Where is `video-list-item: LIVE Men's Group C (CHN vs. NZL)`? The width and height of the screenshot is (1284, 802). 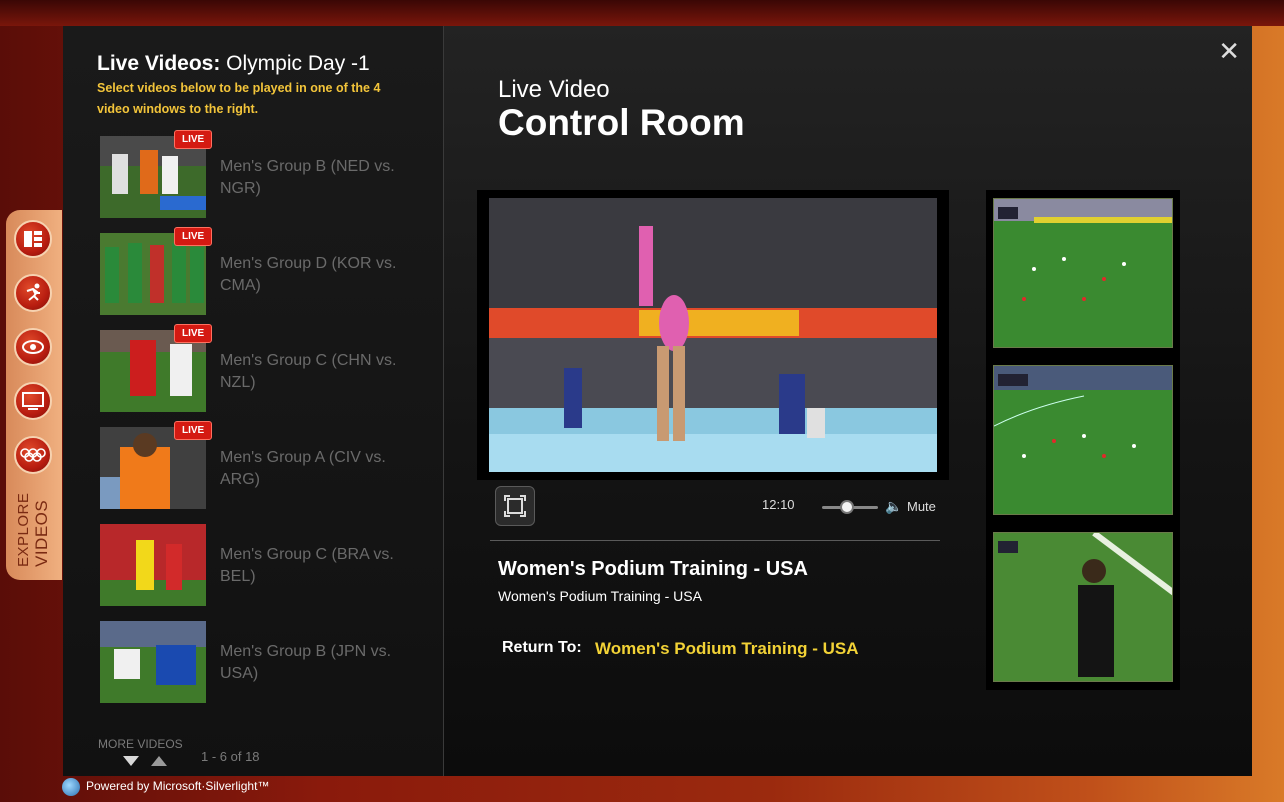 video-list-item: LIVE Men's Group C (CHN vs. NZL) is located at coordinates (260, 369).